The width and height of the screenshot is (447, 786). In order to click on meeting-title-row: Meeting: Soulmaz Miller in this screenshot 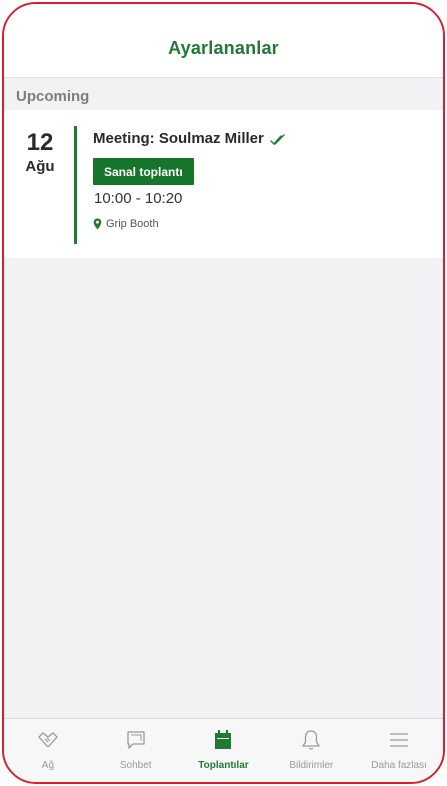, I will do `click(189, 138)`.